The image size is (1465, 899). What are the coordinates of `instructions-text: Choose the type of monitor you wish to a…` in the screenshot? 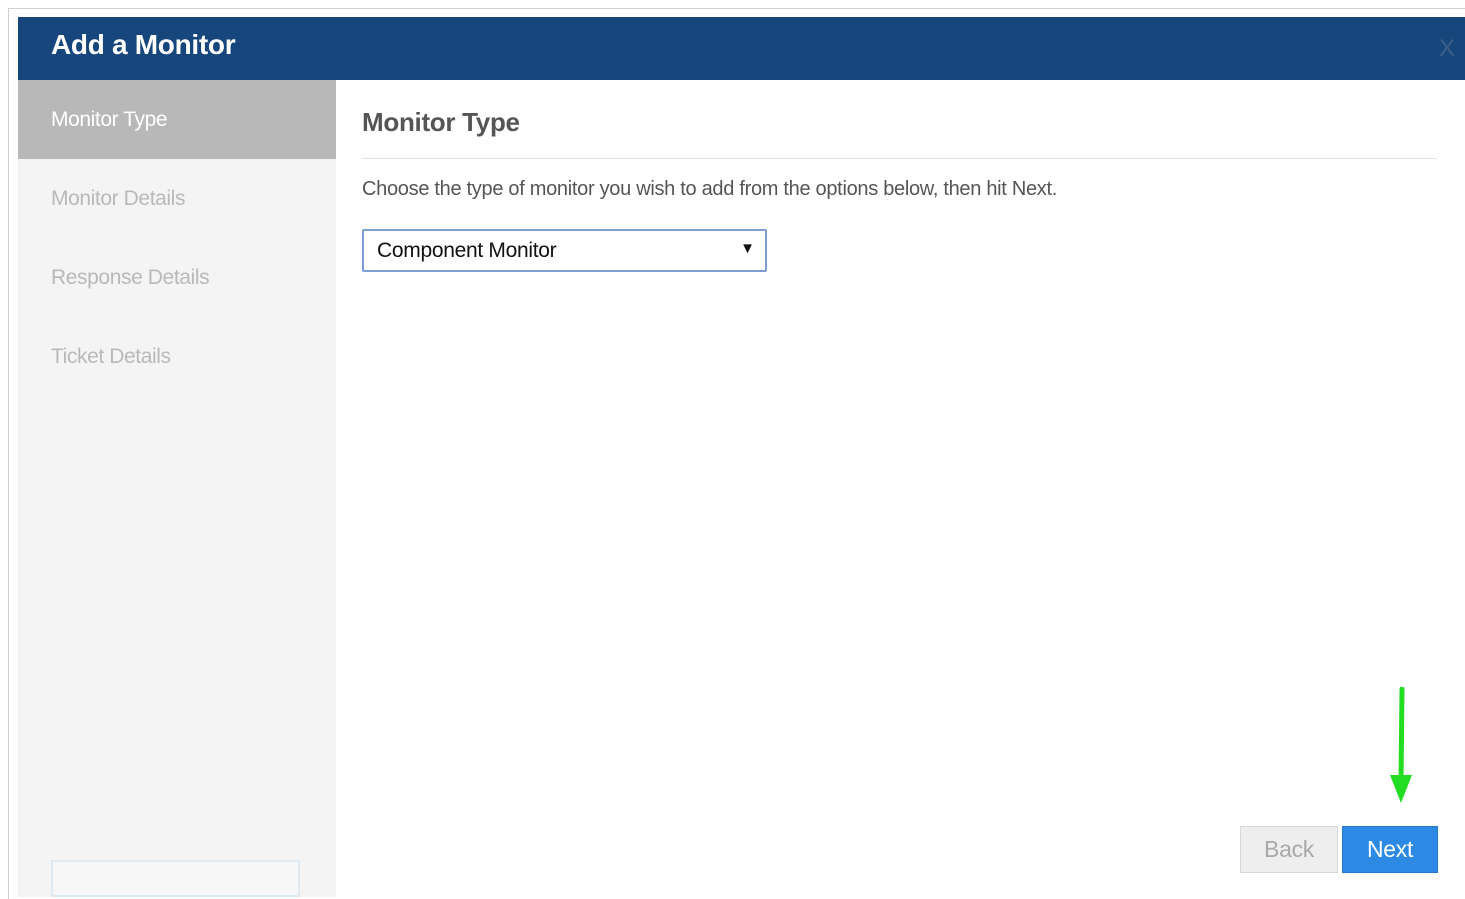 It's located at (709, 189).